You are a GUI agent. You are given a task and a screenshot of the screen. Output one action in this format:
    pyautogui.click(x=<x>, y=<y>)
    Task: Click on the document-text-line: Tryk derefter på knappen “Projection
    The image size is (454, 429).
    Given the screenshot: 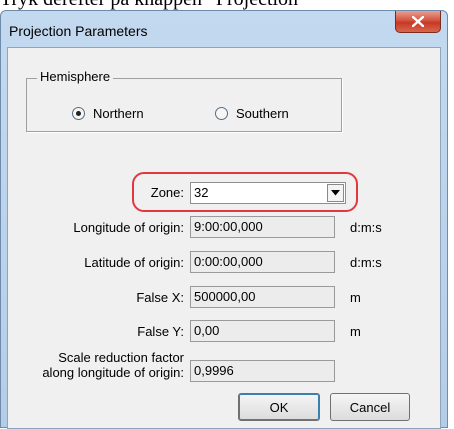 What is the action you would take?
    pyautogui.click(x=227, y=5)
    